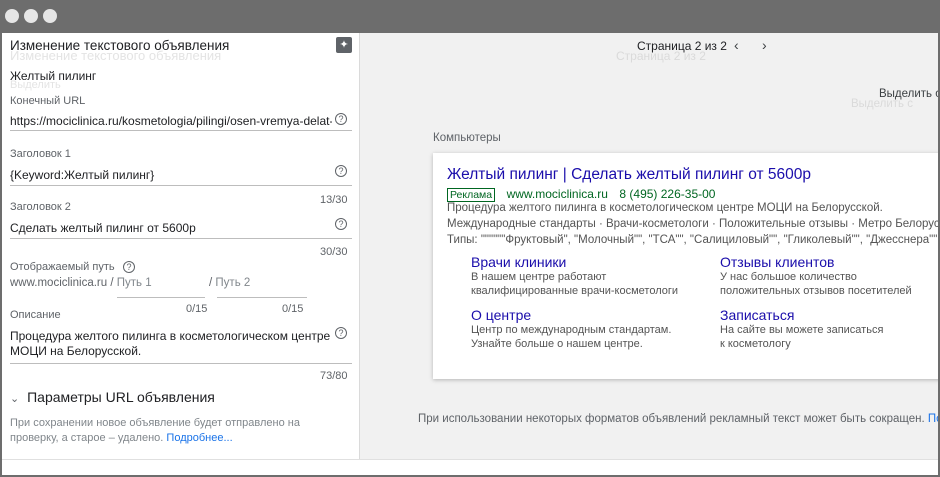  I want to click on url-params-toggle: ⌄ Параметры URL объявления, so click(112, 397).